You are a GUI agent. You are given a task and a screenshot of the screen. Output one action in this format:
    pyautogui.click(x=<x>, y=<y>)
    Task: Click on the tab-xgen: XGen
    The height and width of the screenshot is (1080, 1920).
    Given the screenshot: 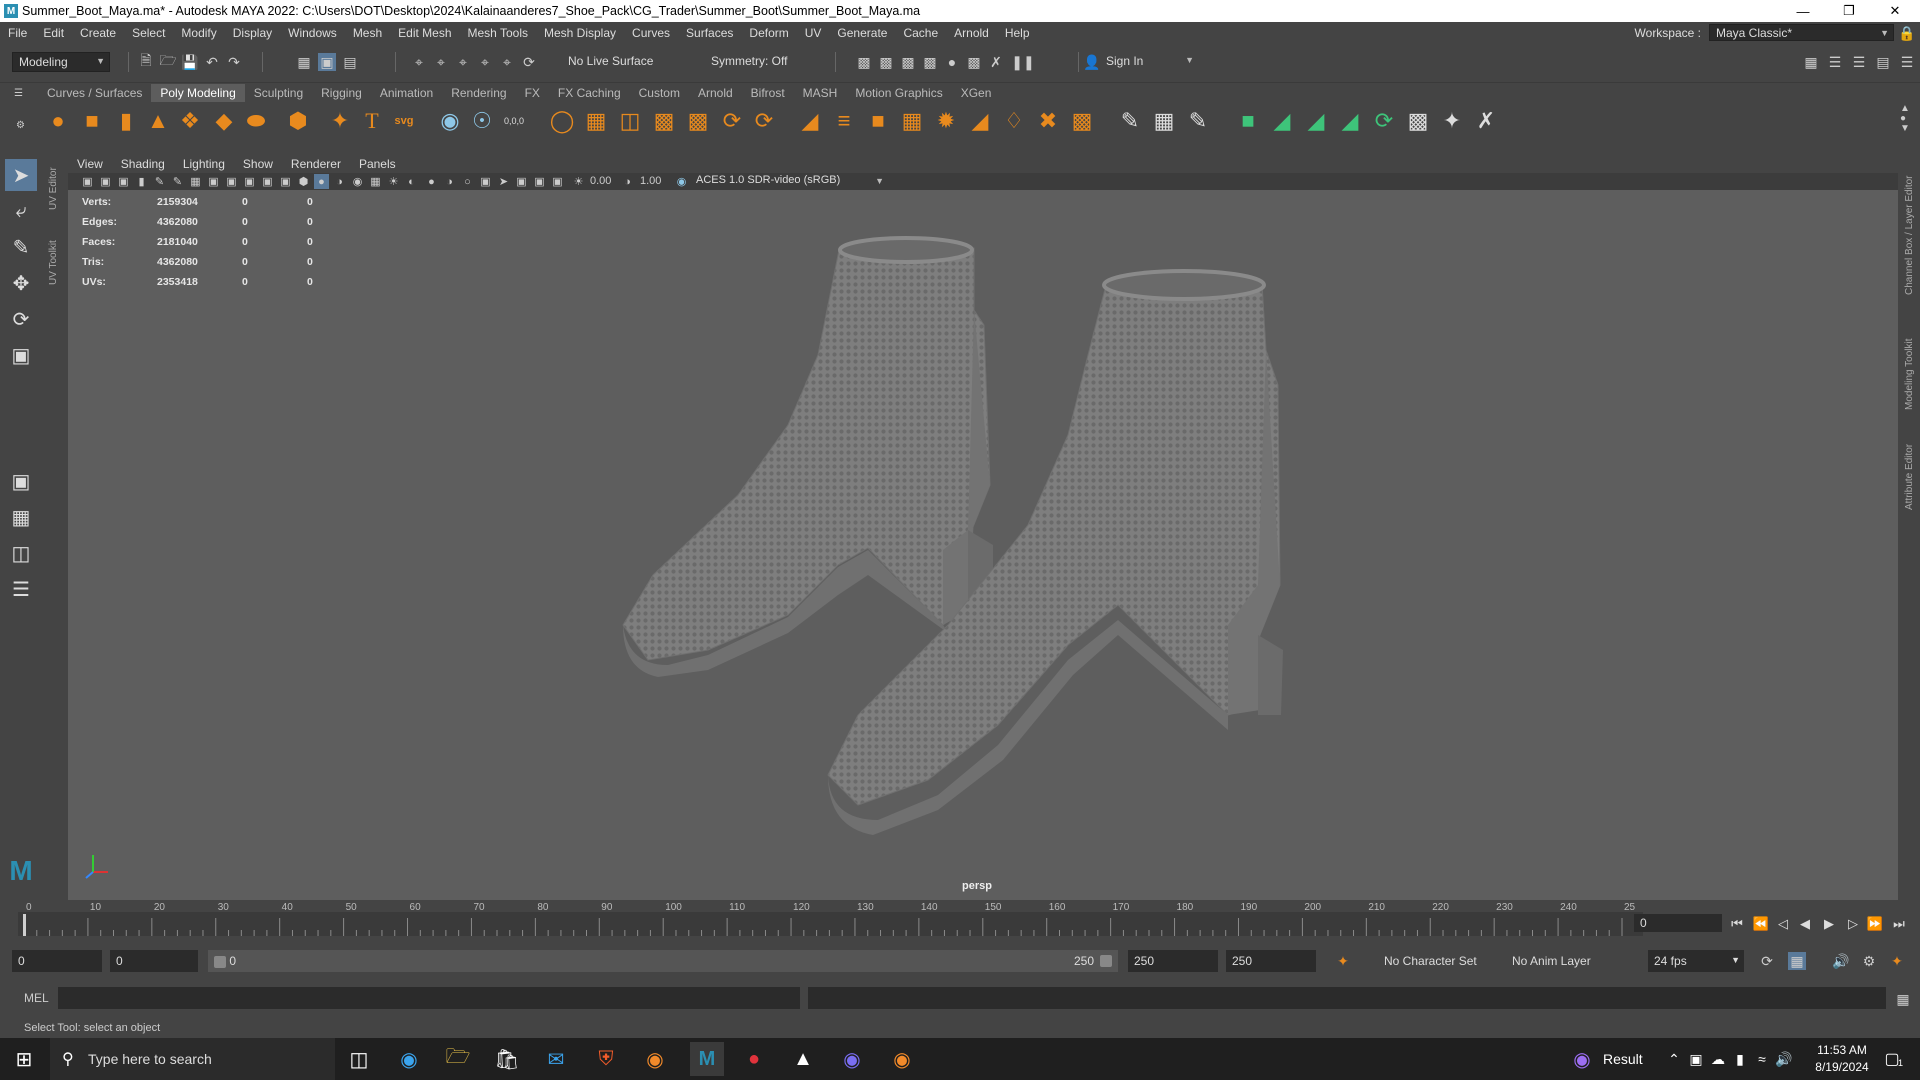 What is the action you would take?
    pyautogui.click(x=976, y=93)
    